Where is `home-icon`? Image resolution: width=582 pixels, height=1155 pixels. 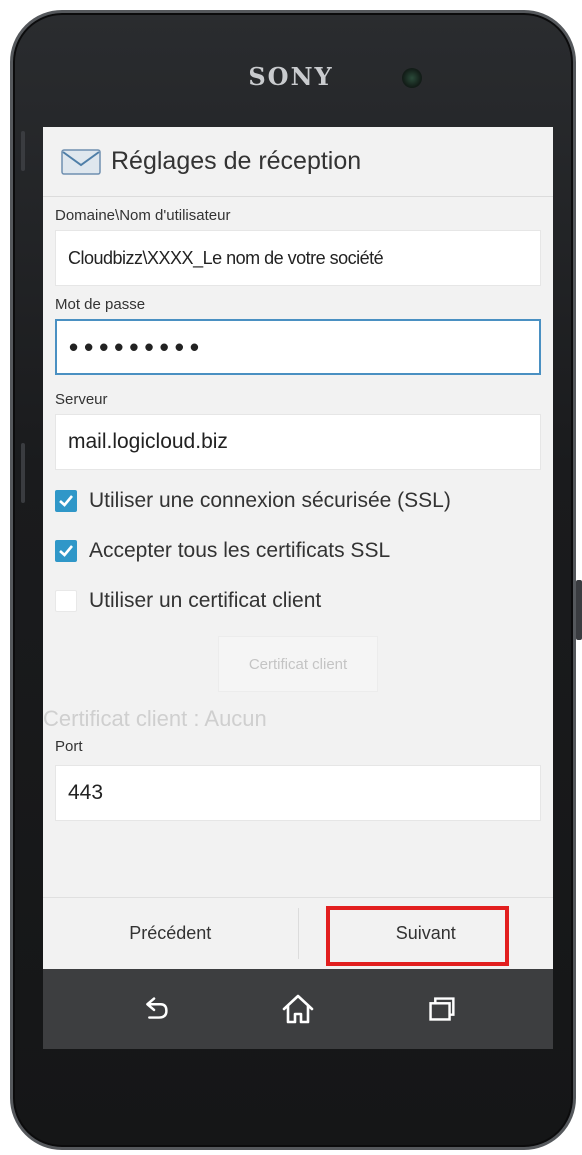
home-icon is located at coordinates (298, 1009).